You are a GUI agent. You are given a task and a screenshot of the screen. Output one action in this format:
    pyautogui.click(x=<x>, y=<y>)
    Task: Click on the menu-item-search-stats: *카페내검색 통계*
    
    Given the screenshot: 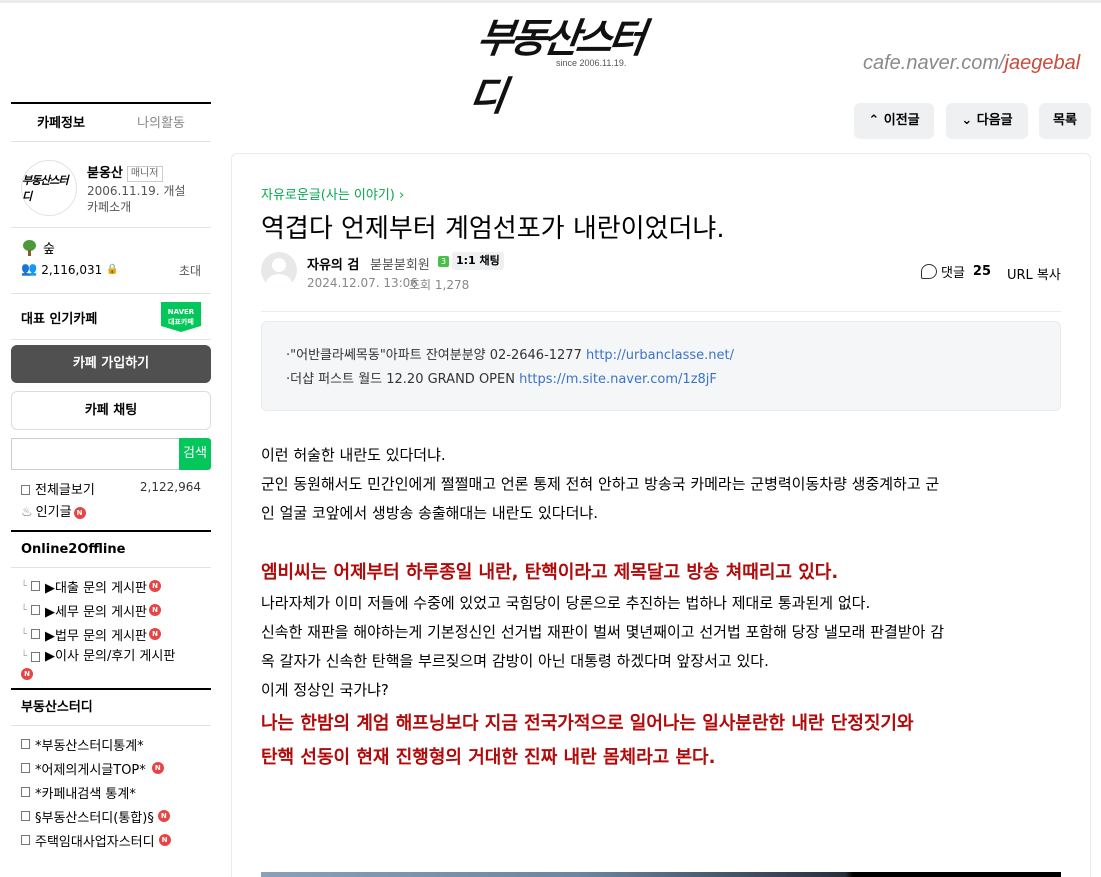 What is the action you would take?
    pyautogui.click(x=111, y=792)
    